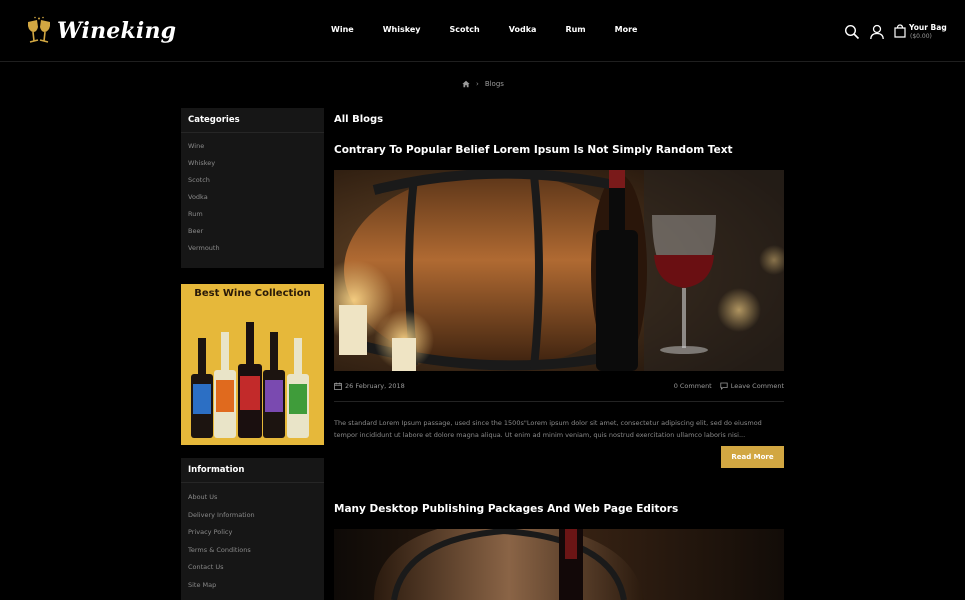  What do you see at coordinates (252, 201) in the screenshot?
I see `category-item-vodka: Vodka` at bounding box center [252, 201].